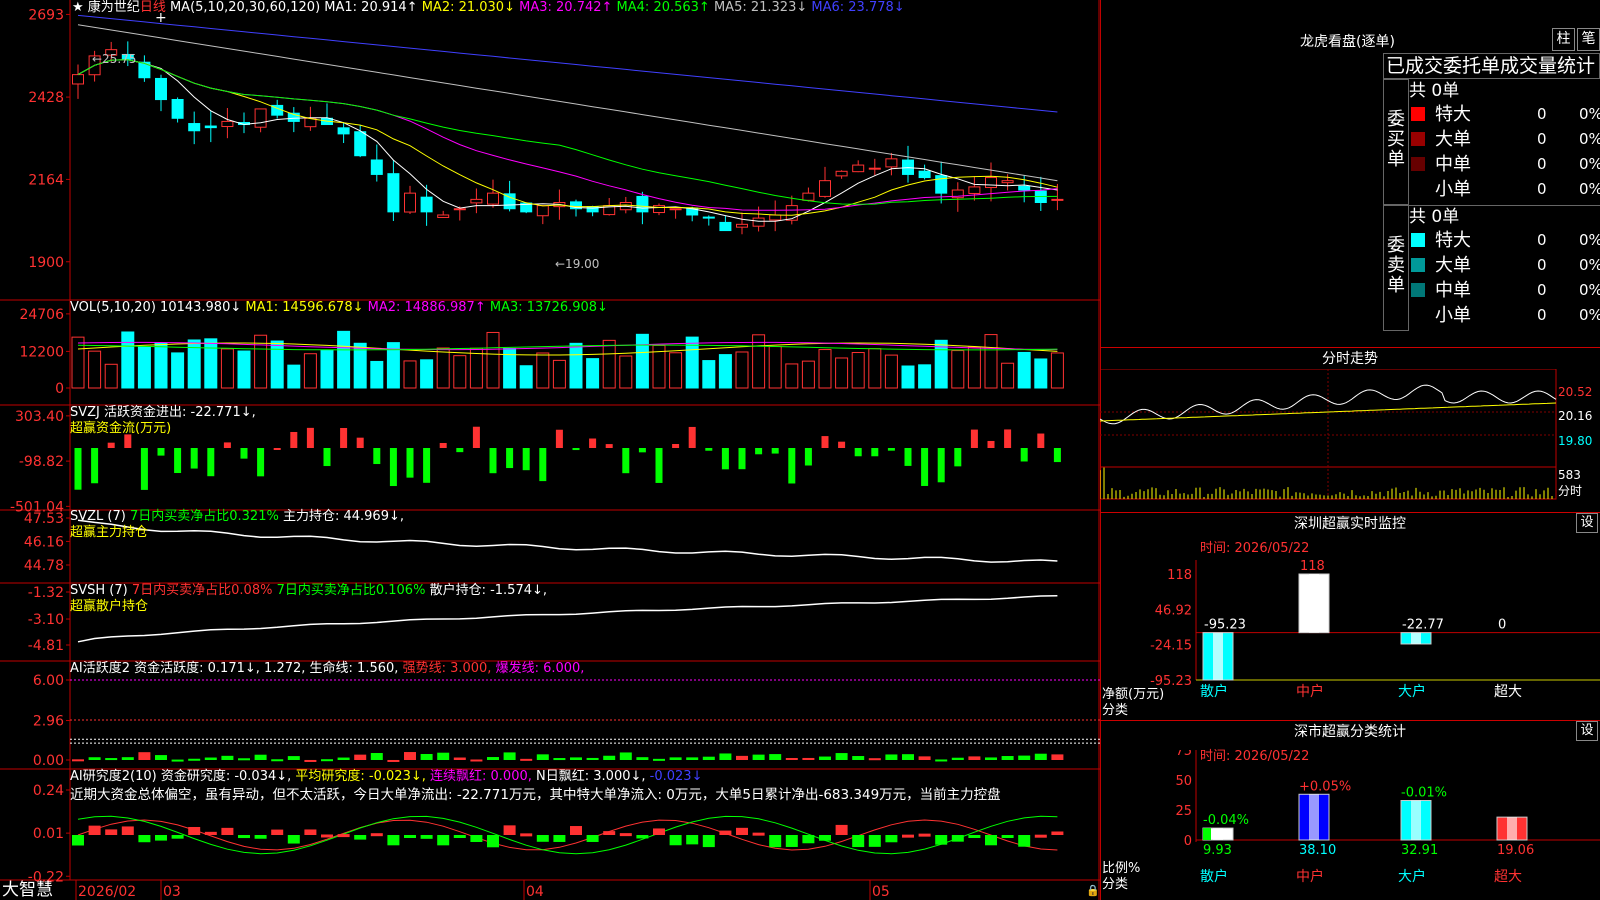  Describe the element at coordinates (109, 606) in the screenshot. I see `svsh-sub: 超赢散户持仓` at that location.